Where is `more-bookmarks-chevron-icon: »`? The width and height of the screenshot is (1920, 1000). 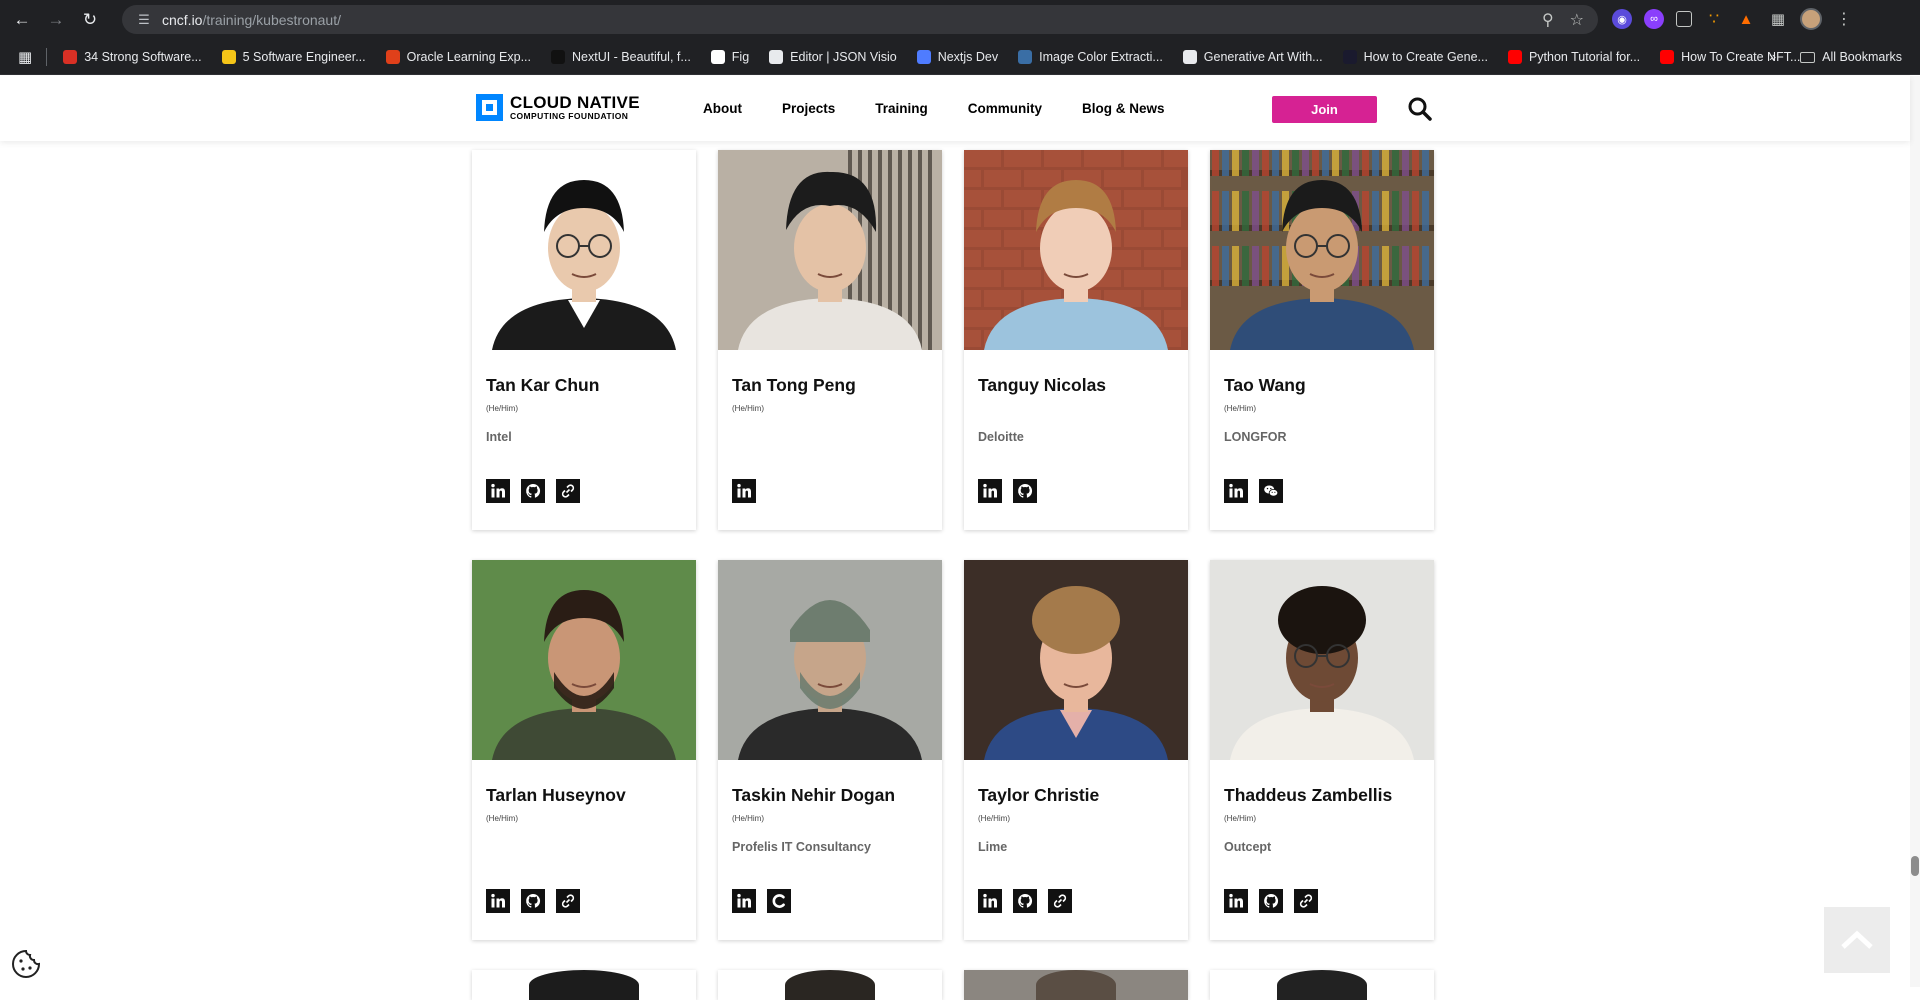
more-bookmarks-chevron-icon: » is located at coordinates (1772, 57).